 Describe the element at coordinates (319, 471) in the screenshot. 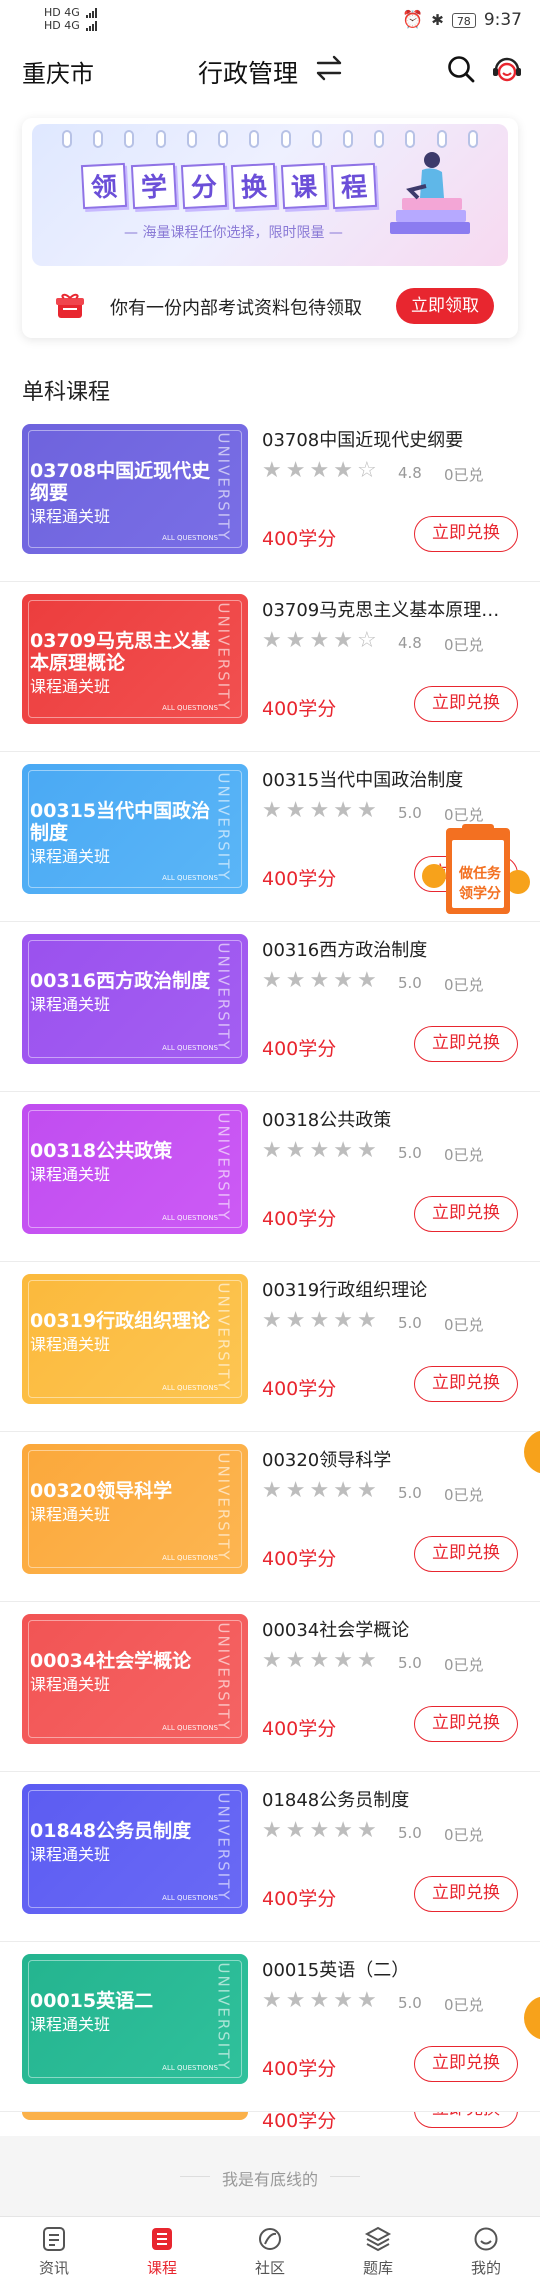

I see `star-rating: ★ ★ ★ ★ ☆` at that location.